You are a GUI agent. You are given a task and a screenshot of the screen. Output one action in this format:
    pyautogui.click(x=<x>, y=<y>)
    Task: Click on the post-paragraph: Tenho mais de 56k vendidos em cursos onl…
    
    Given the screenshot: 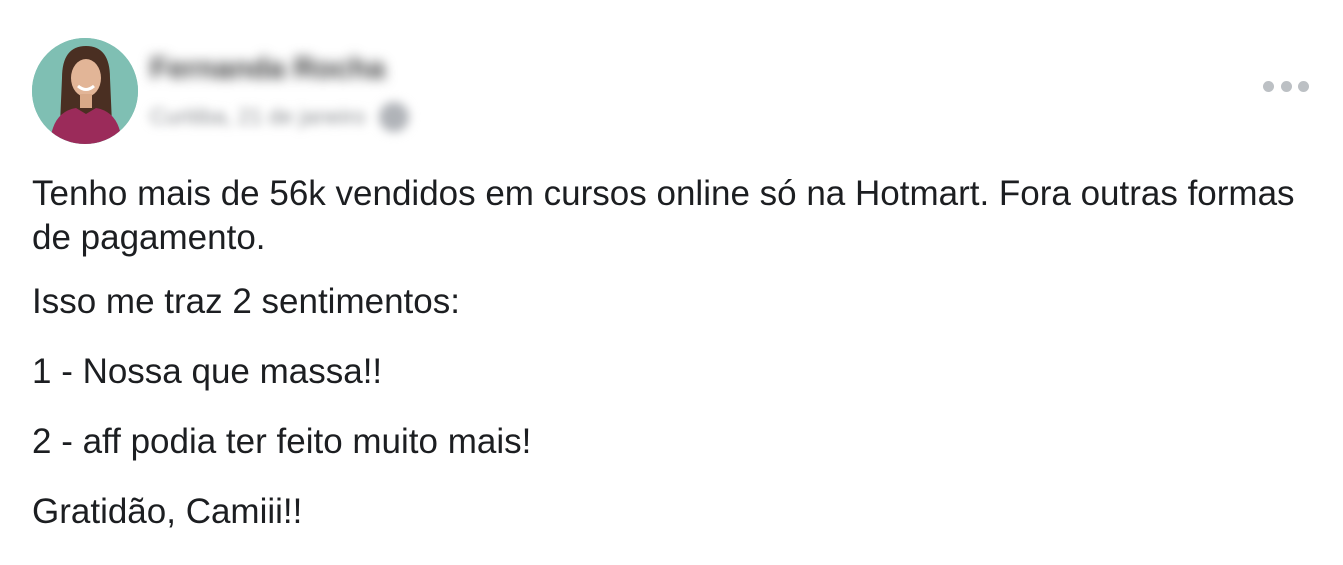 What is the action you would take?
    pyautogui.click(x=663, y=215)
    